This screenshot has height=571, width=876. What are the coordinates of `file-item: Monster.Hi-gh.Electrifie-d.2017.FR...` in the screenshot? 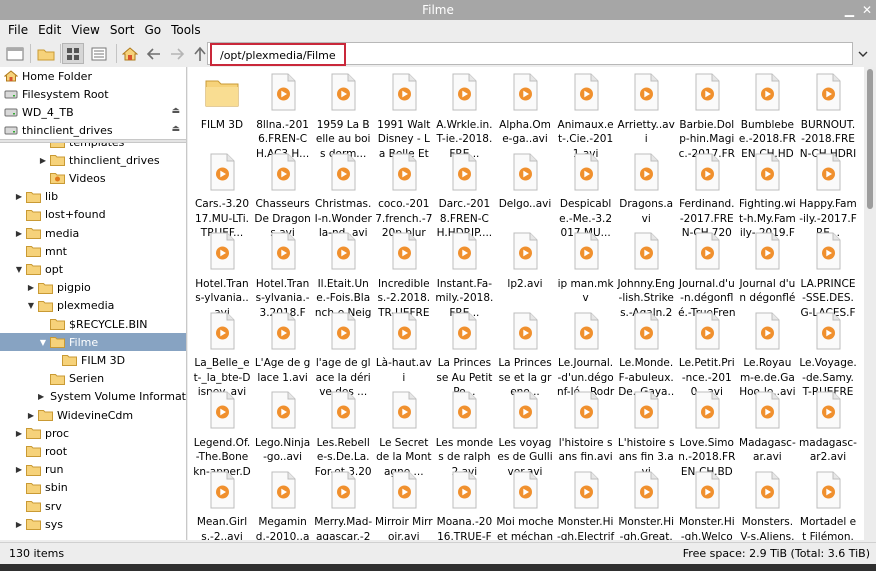 It's located at (586, 503).